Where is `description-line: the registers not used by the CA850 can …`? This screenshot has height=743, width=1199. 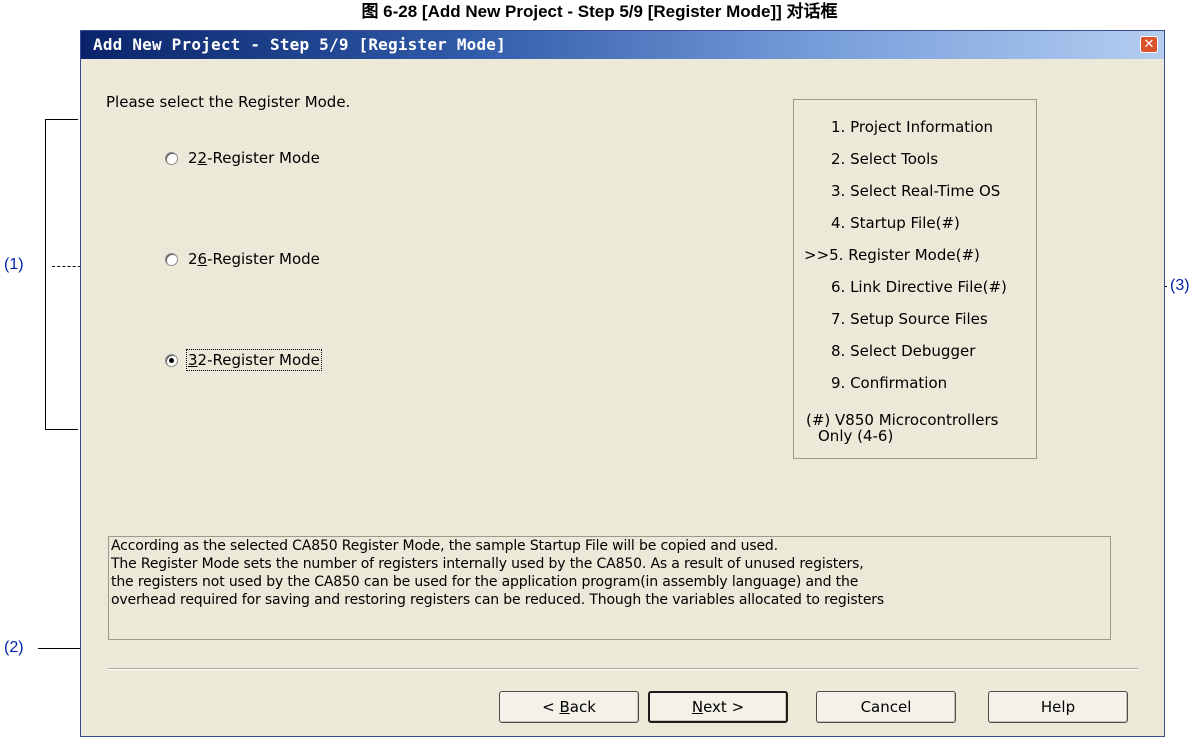
description-line: the registers not used by the CA850 can … is located at coordinates (485, 582).